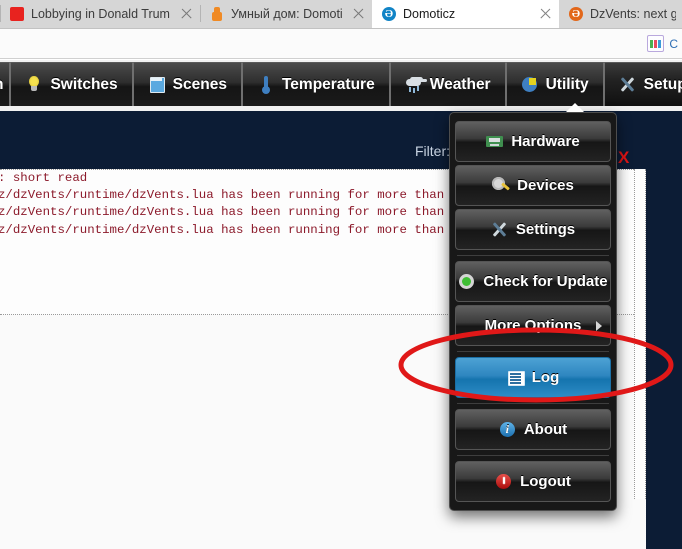 The height and width of the screenshot is (549, 682). Describe the element at coordinates (673, 43) in the screenshot. I see `extension-label: C` at that location.